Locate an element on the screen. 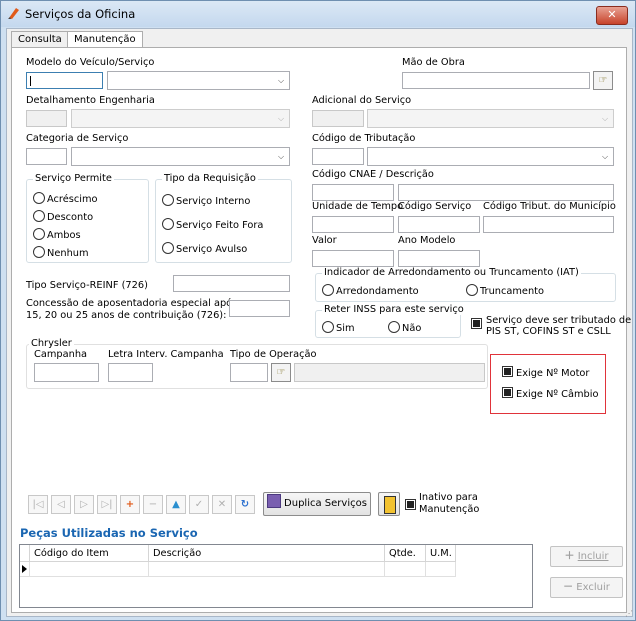 The image size is (636, 621). plus-icon: ＋ is located at coordinates (569, 556).